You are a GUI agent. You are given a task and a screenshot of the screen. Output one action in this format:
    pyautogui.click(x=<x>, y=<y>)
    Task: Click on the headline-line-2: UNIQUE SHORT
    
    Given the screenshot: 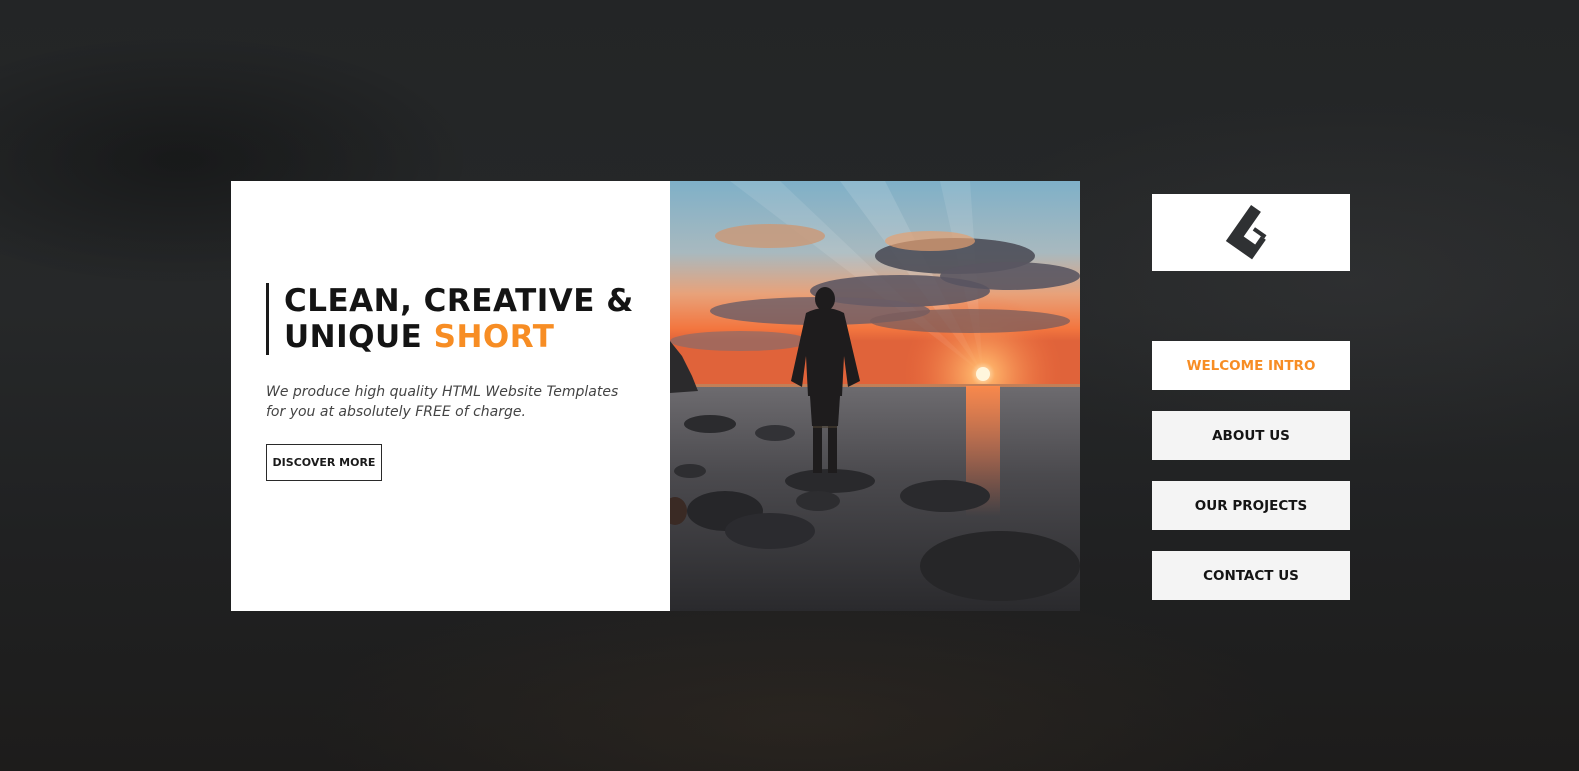 What is the action you would take?
    pyautogui.click(x=459, y=337)
    